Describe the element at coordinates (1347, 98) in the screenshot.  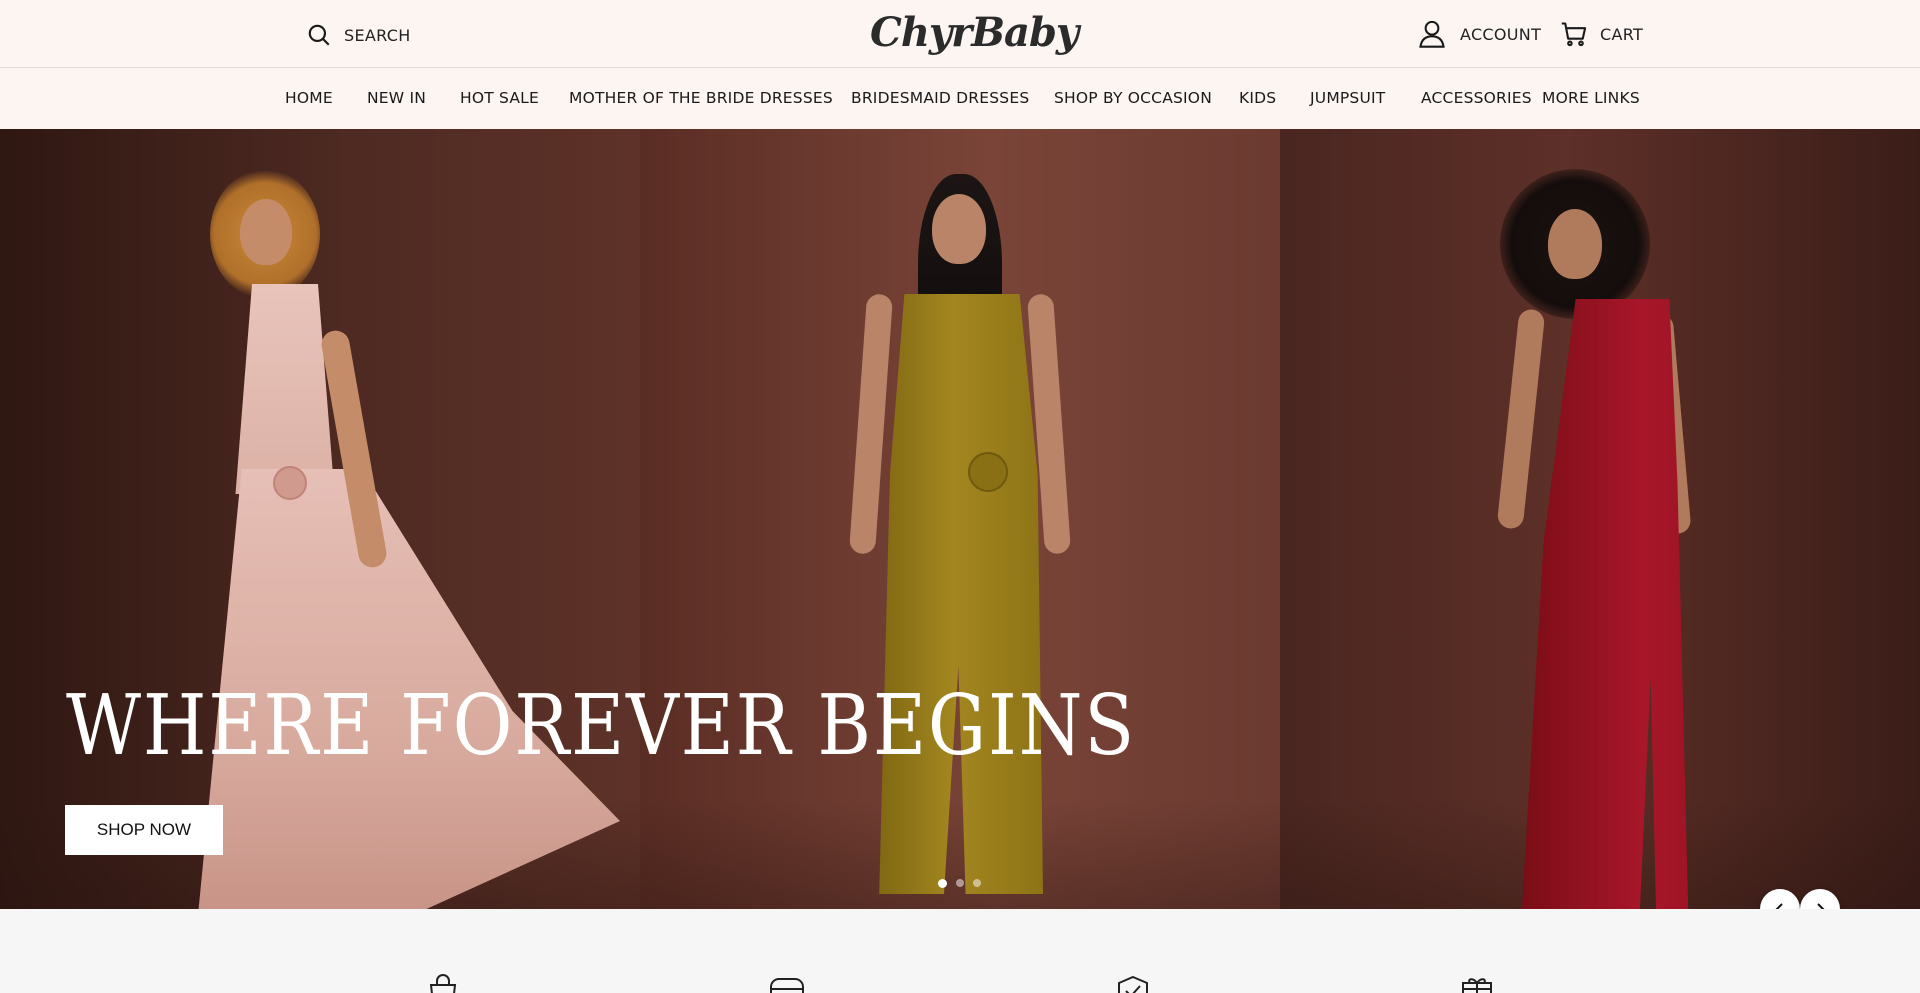
I see `nav-item-jumpsuit: JUMPSUIT` at that location.